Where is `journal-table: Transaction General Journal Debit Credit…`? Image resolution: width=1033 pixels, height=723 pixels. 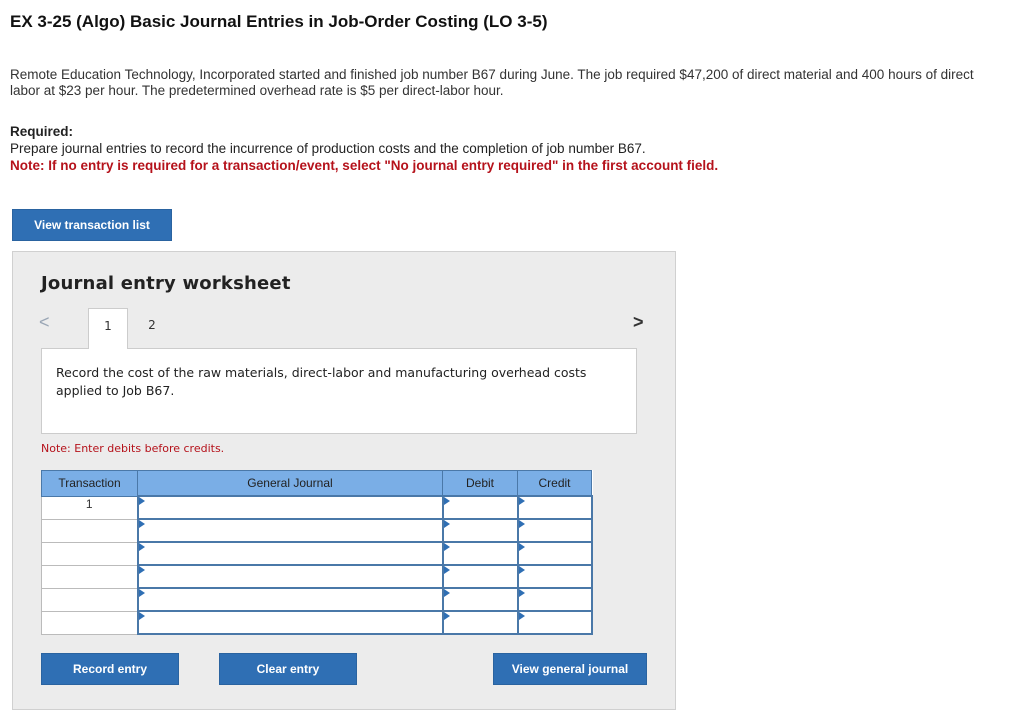 journal-table: Transaction General Journal Debit Credit… is located at coordinates (317, 552).